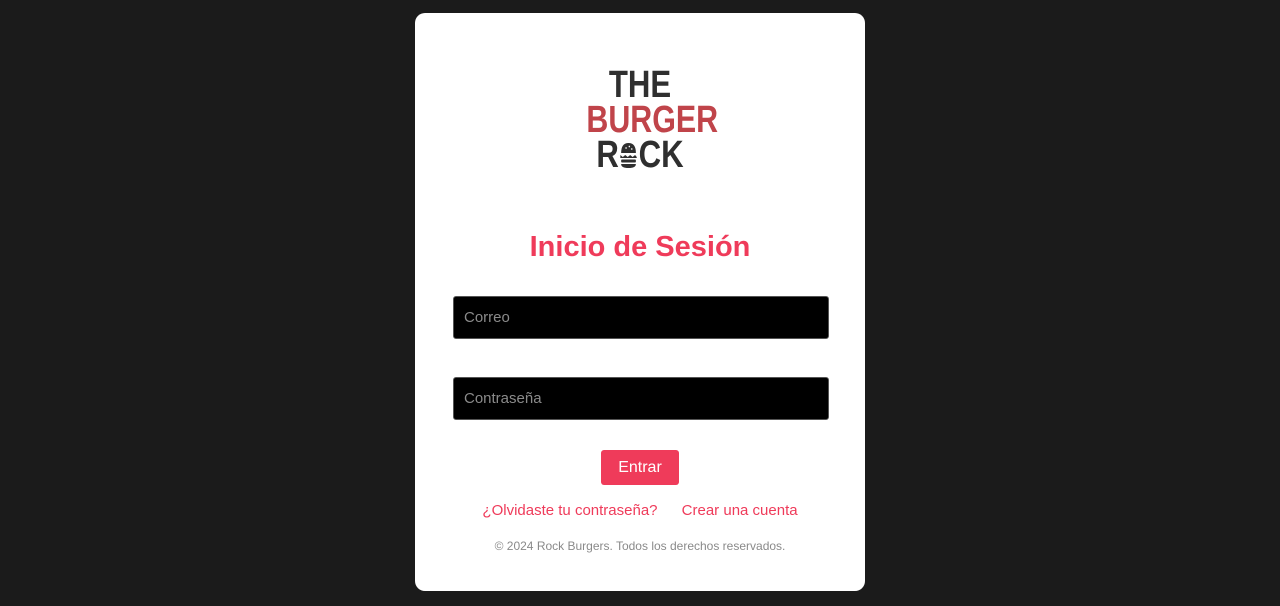 The width and height of the screenshot is (1280, 606). What do you see at coordinates (607, 155) in the screenshot?
I see `logo-text-rock-start: R` at bounding box center [607, 155].